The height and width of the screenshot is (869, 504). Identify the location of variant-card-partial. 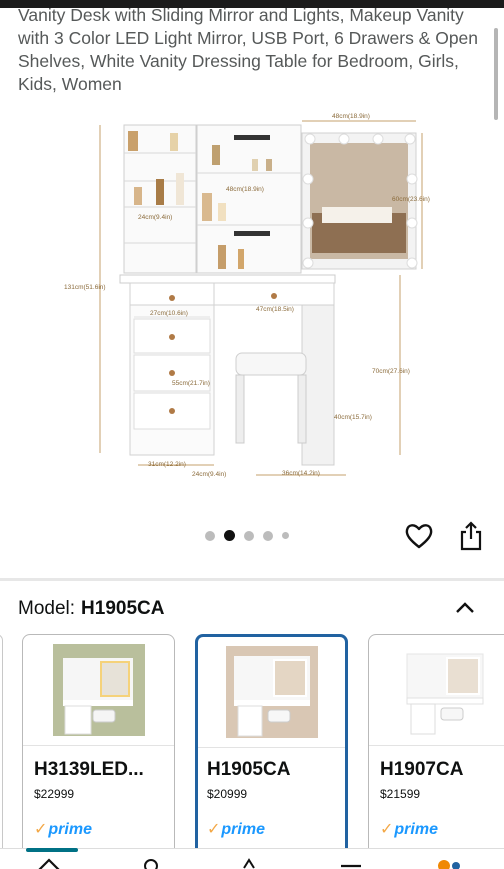
(1, 751).